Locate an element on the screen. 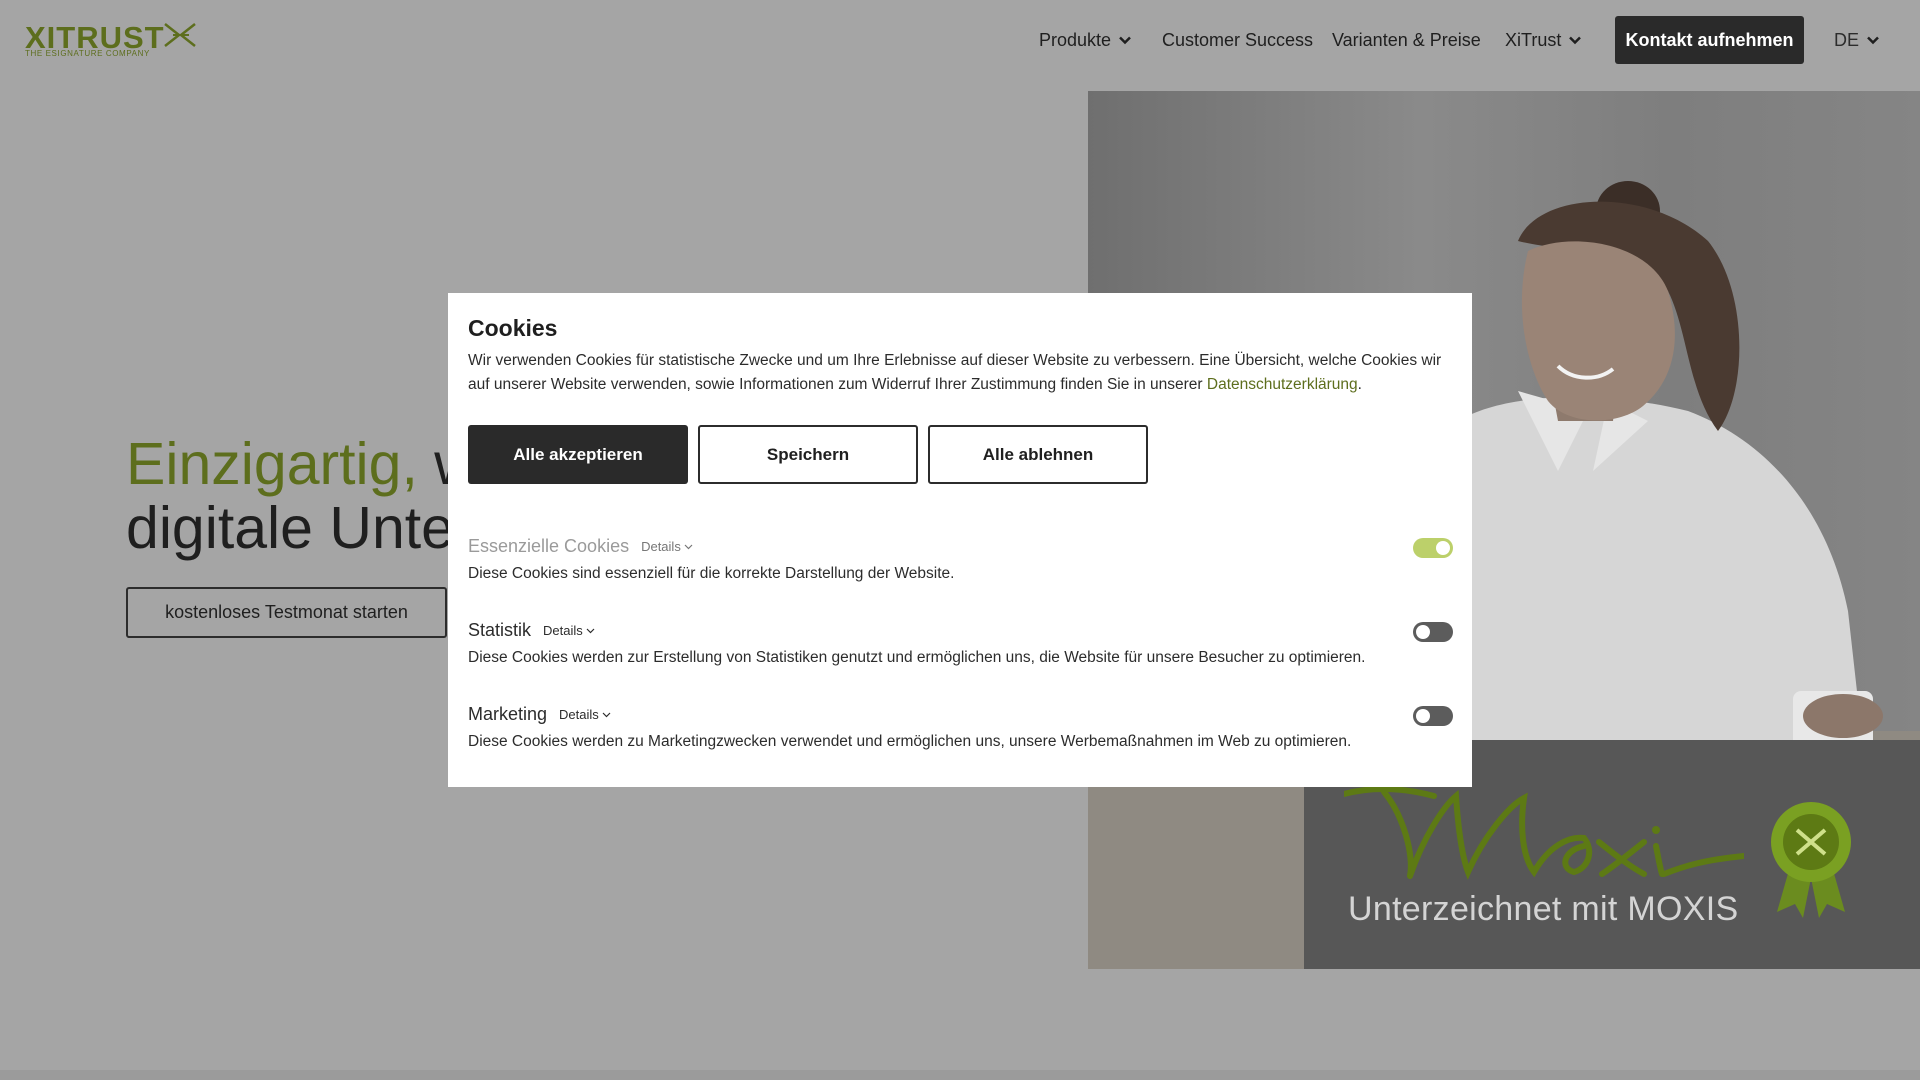 The width and height of the screenshot is (1920, 1080). language-label: DE is located at coordinates (1847, 39).